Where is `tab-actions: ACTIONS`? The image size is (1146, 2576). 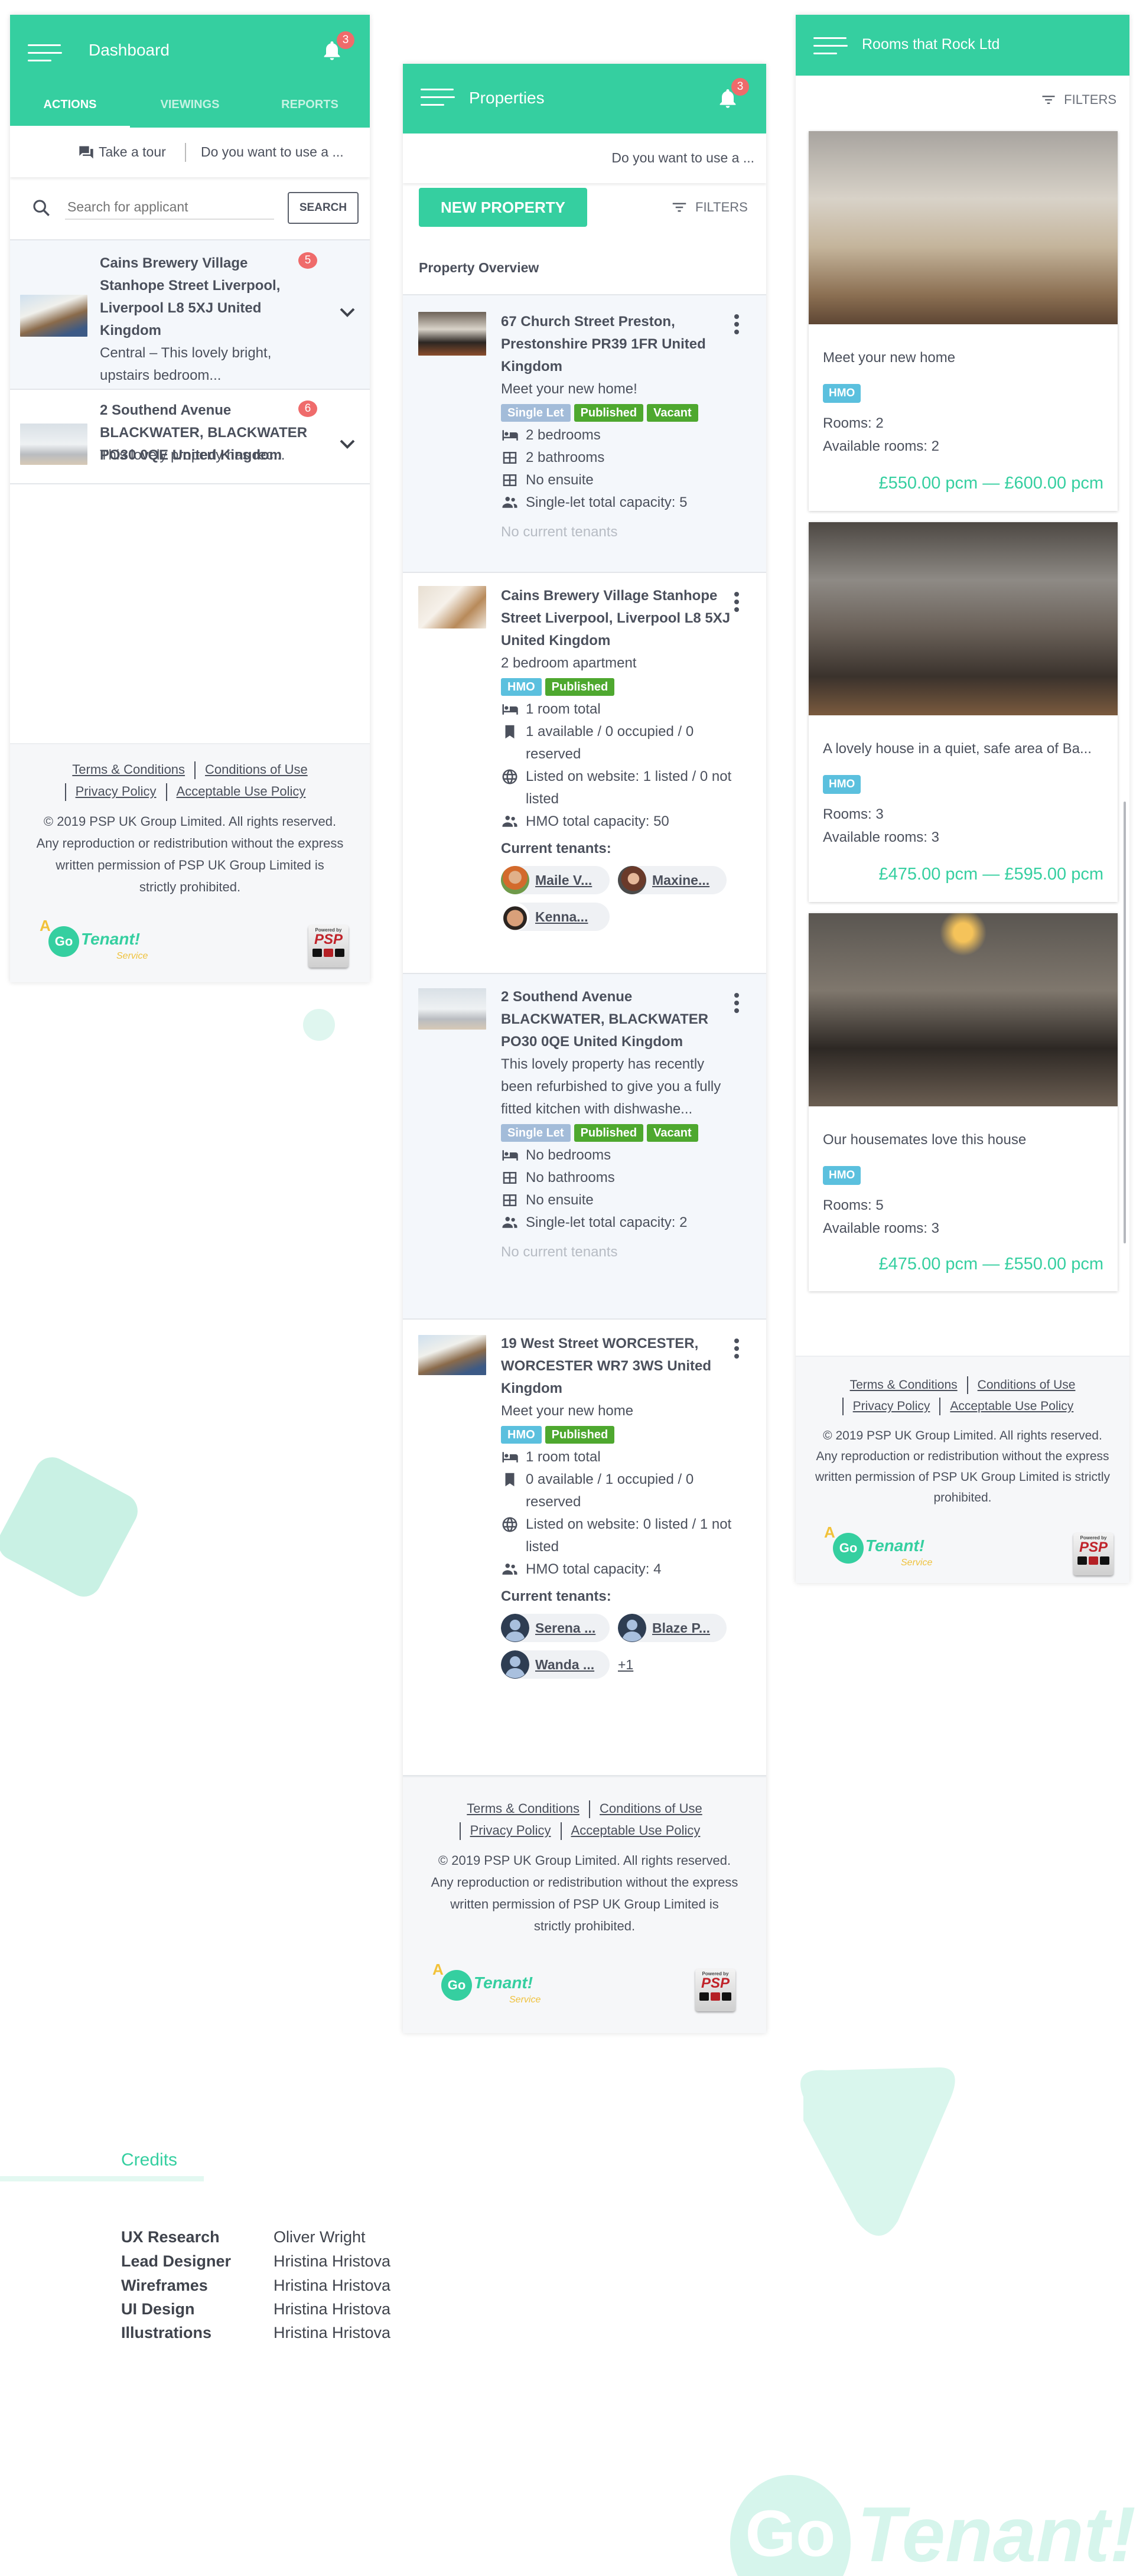 tab-actions: ACTIONS is located at coordinates (70, 107).